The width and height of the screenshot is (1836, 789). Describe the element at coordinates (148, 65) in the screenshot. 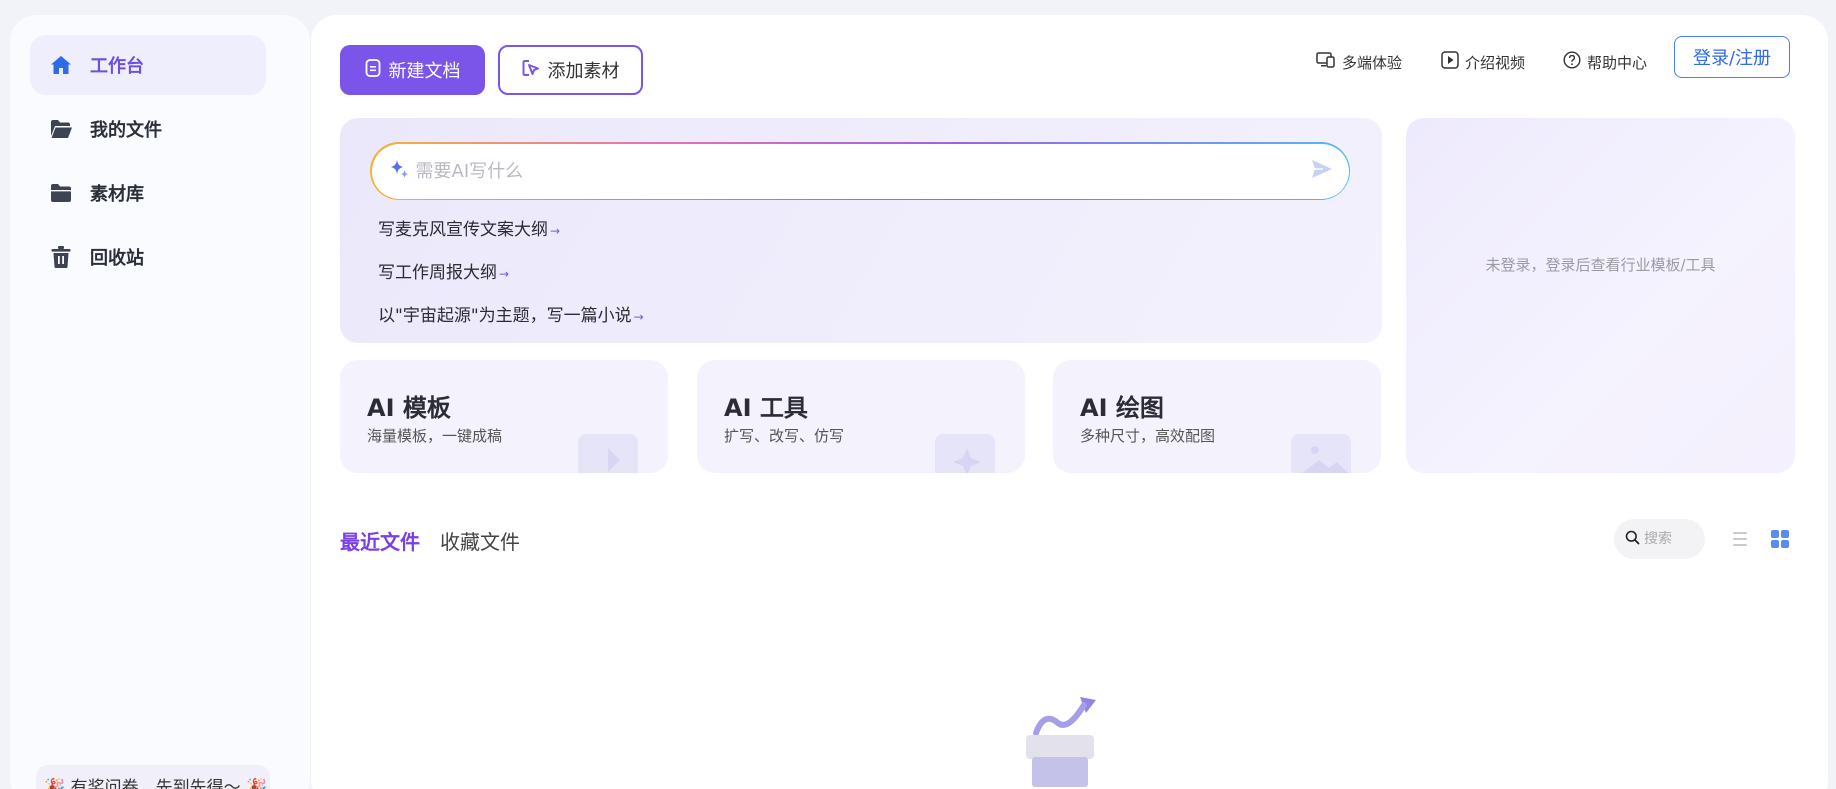

I see `sidebar-item-workbench: 工作台` at that location.